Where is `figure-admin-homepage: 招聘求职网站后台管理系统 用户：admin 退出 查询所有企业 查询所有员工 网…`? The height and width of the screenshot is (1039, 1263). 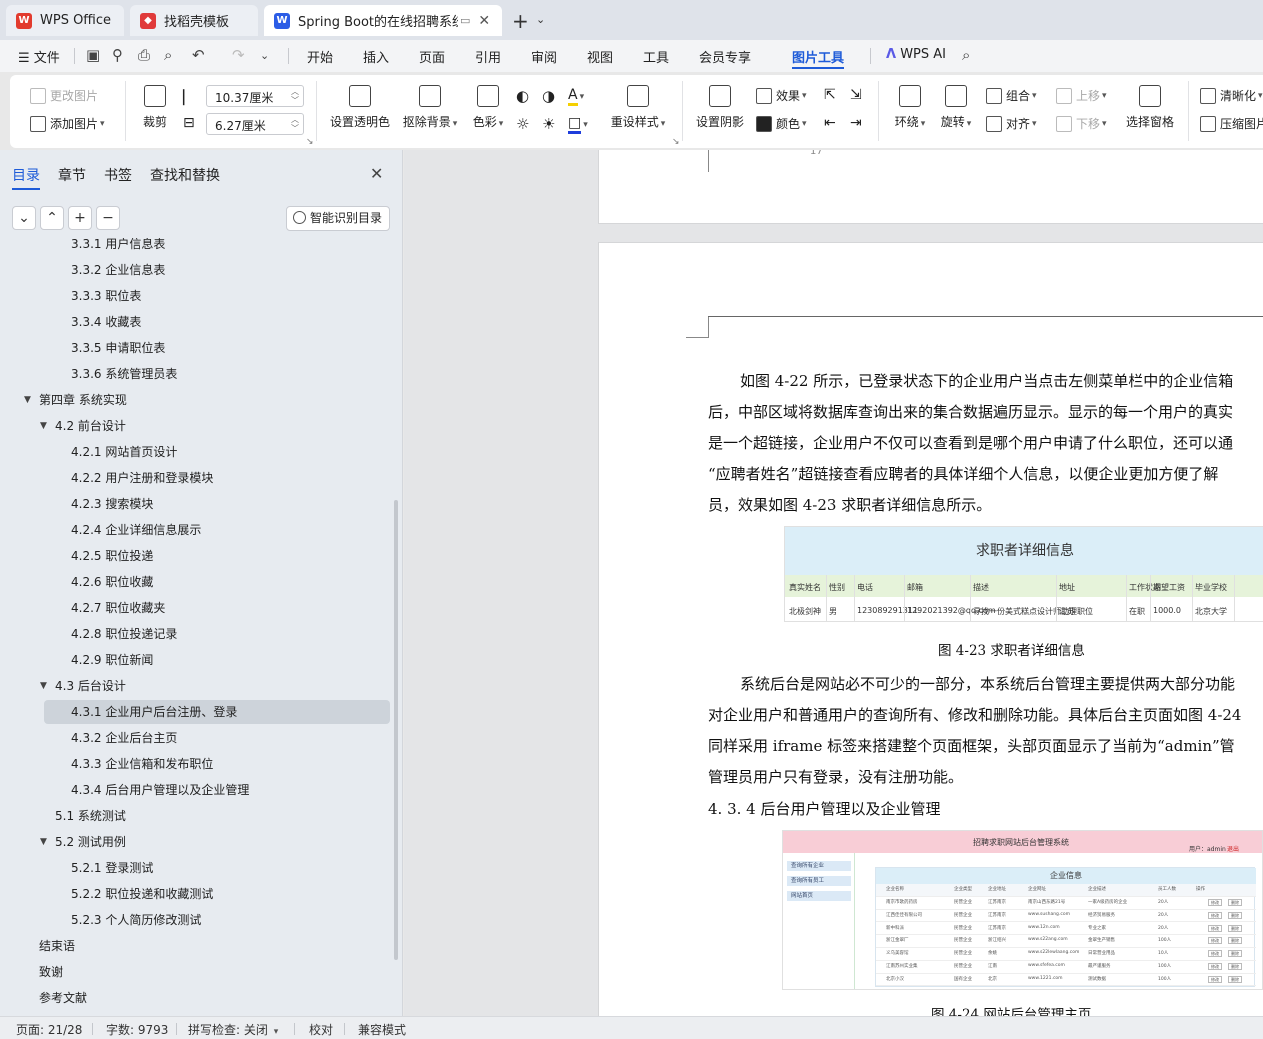 figure-admin-homepage: 招聘求职网站后台管理系统 用户：admin 退出 查询所有企业 查询所有员工 网… is located at coordinates (1022, 910).